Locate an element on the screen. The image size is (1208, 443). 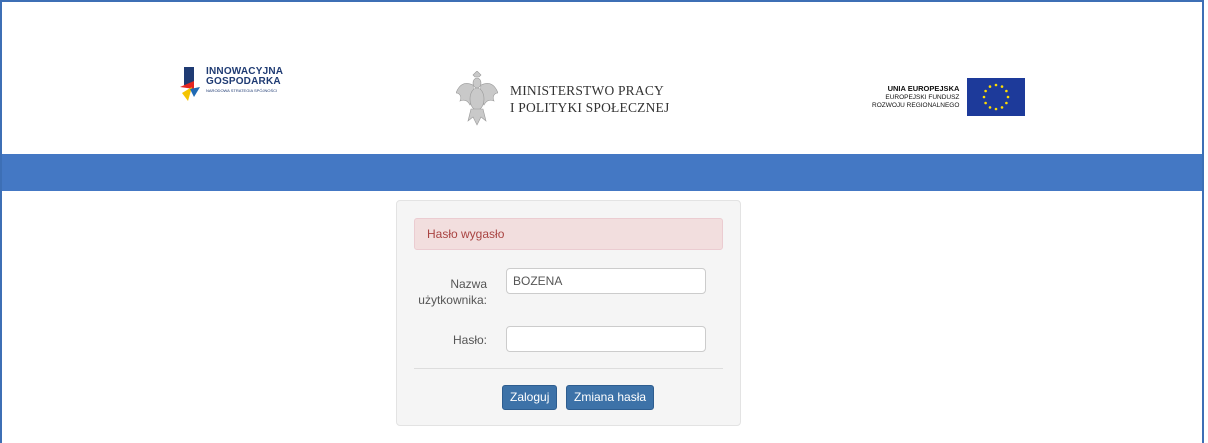
username-label: Nazwa użytkownika: is located at coordinates (452, 292).